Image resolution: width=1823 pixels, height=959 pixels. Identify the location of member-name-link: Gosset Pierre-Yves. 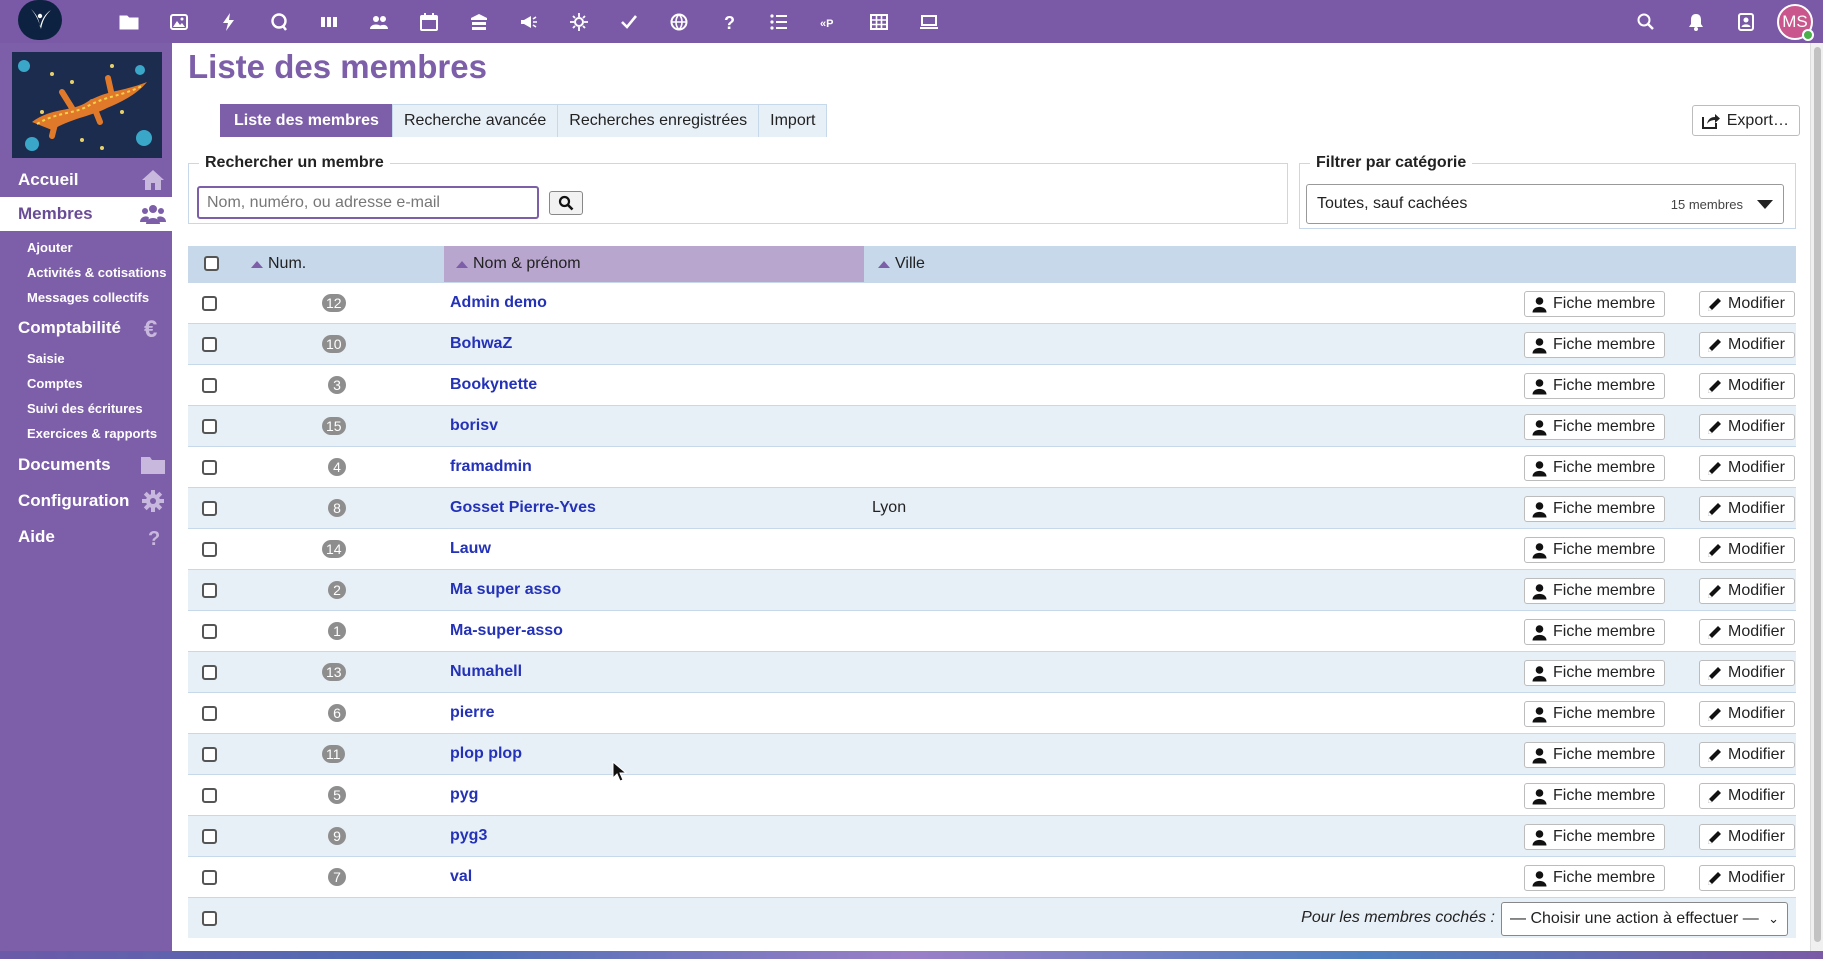
(523, 508).